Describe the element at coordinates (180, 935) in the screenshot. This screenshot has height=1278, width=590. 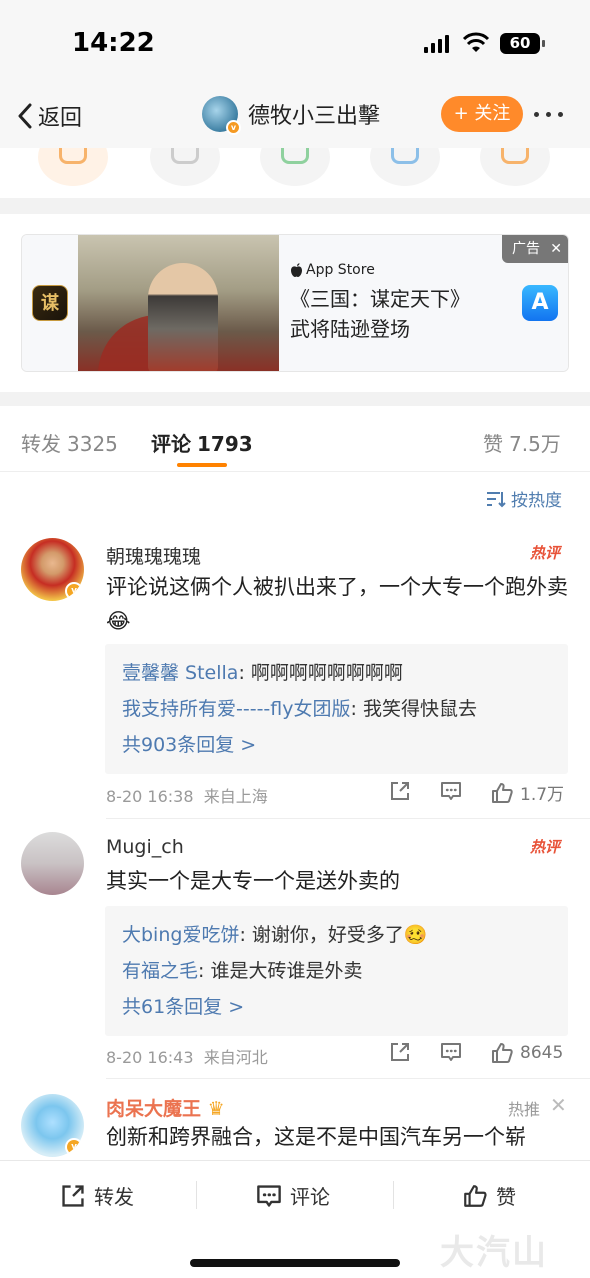
I see `reply-user: 大bing爱吃饼` at that location.